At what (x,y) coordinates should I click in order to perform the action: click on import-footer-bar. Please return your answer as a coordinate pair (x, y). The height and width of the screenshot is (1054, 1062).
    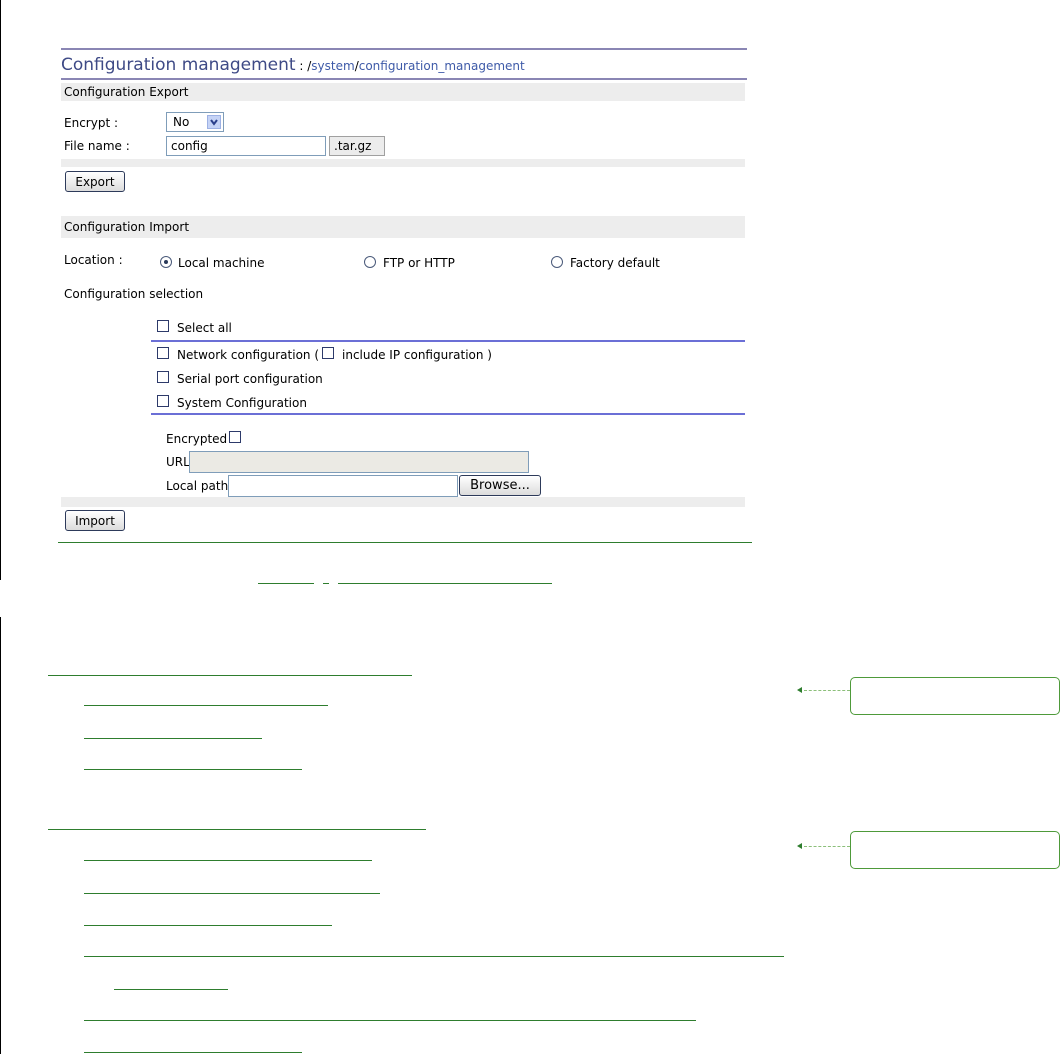
    Looking at the image, I should click on (403, 502).